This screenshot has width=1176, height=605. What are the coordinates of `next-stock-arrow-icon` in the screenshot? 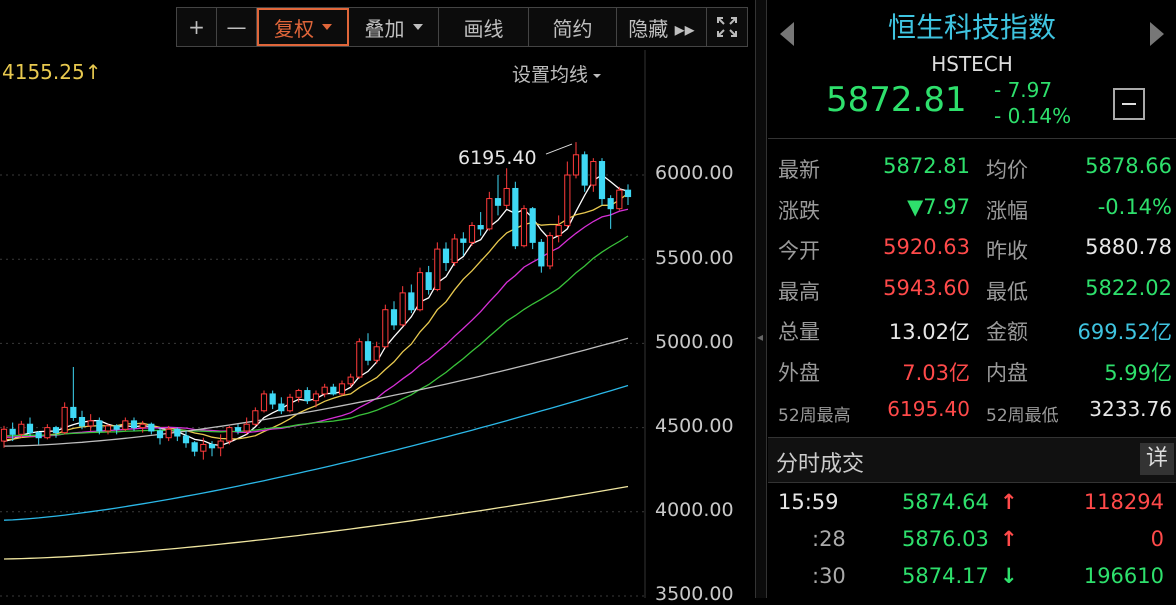 It's located at (1157, 34).